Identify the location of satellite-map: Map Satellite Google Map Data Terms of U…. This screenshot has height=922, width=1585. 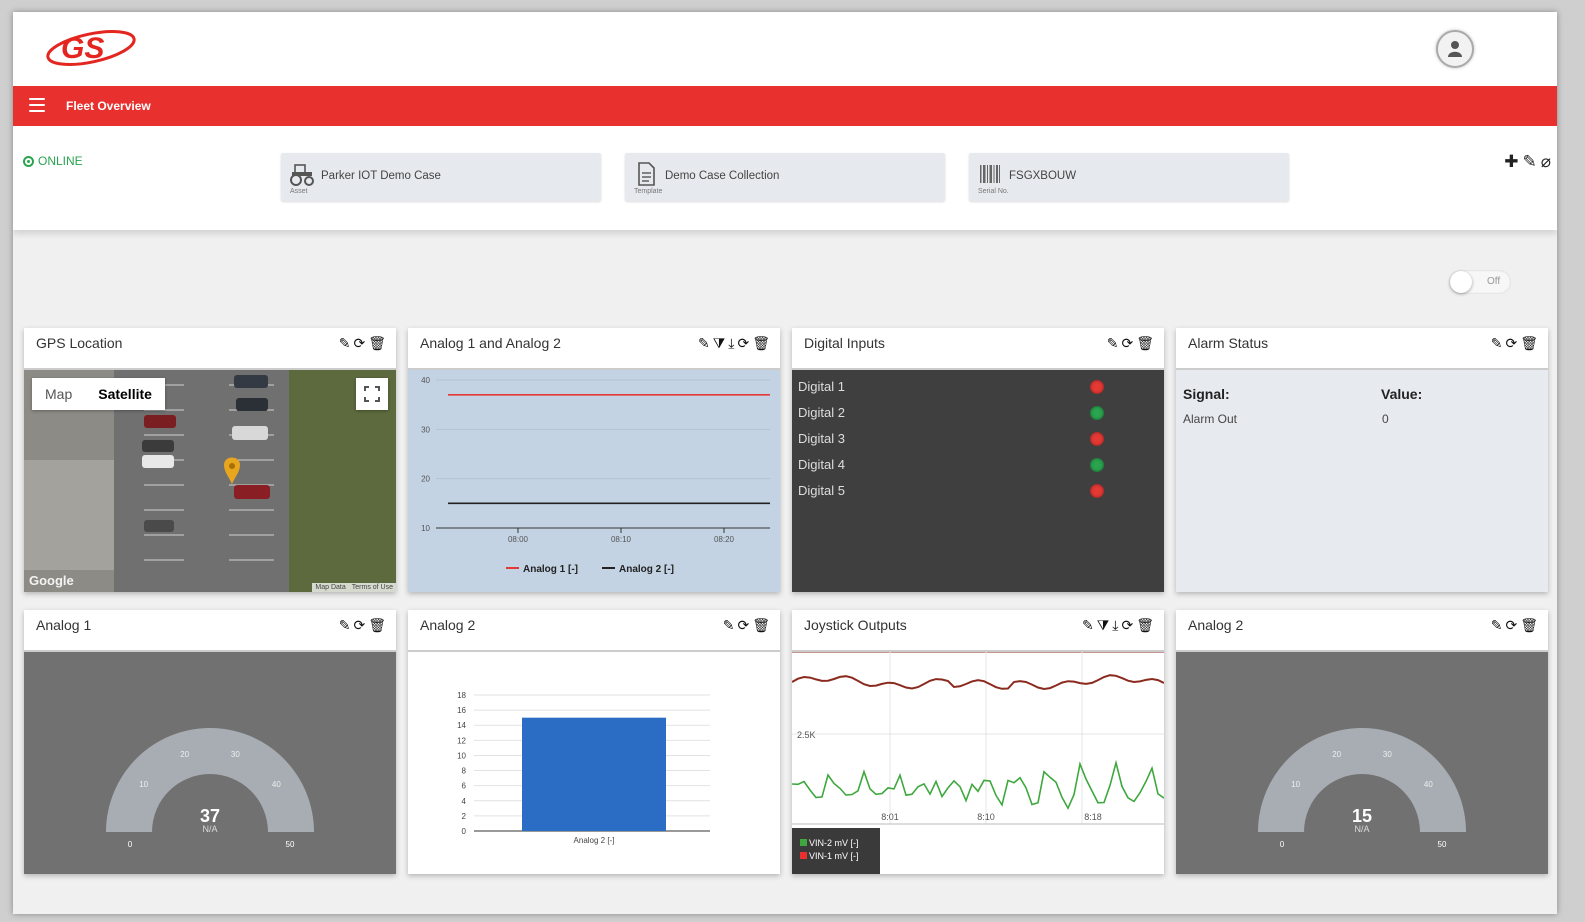
(210, 481).